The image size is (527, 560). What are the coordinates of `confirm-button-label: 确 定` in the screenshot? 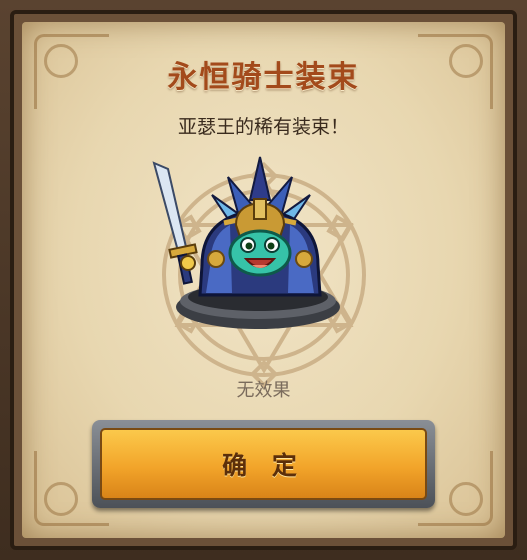 It's located at (263, 465).